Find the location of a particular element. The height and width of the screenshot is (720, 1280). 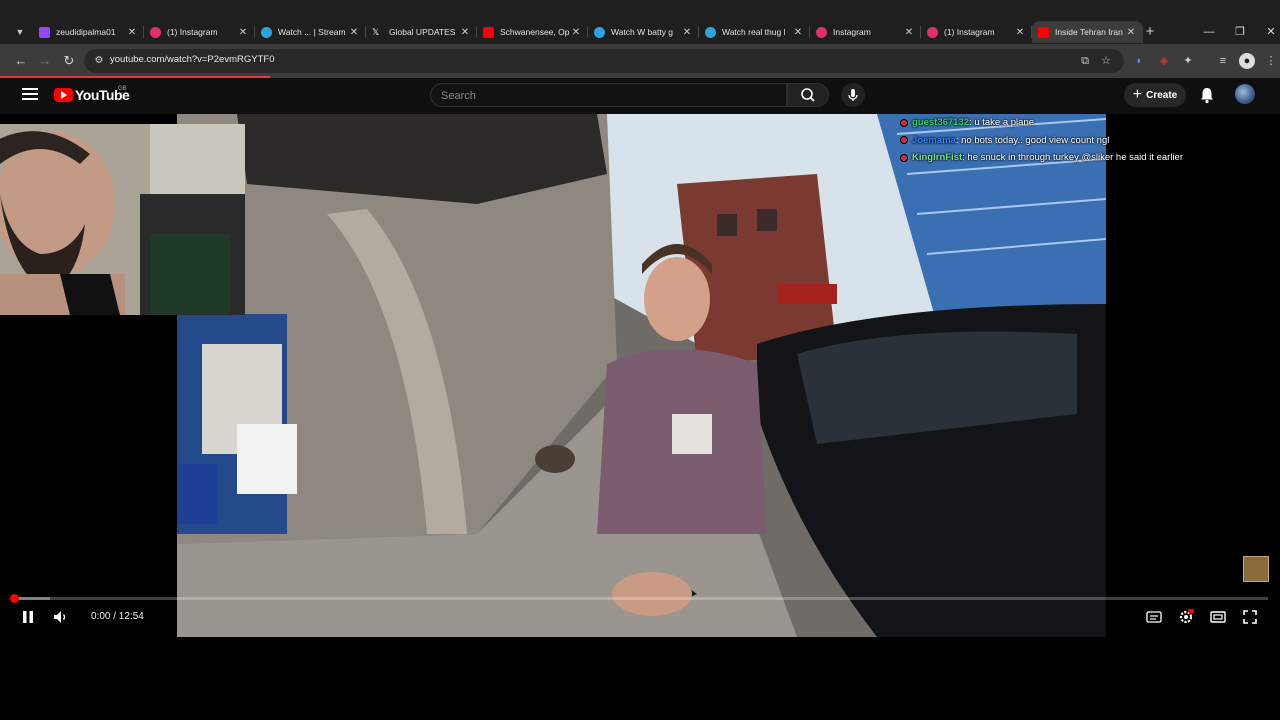

plus-icon: + is located at coordinates (1137, 94).